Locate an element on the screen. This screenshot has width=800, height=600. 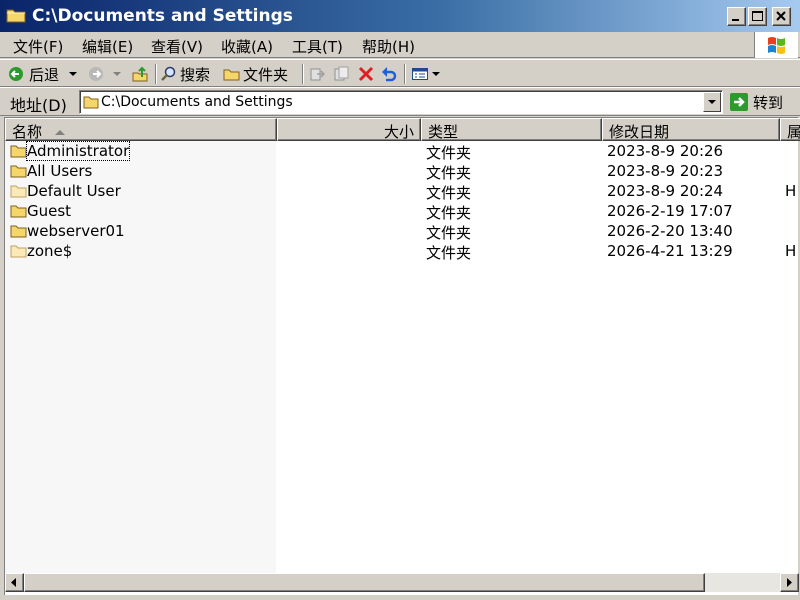
table-row: Administrator 文件夹 2023-8-9 20:26 is located at coordinates (402, 151).